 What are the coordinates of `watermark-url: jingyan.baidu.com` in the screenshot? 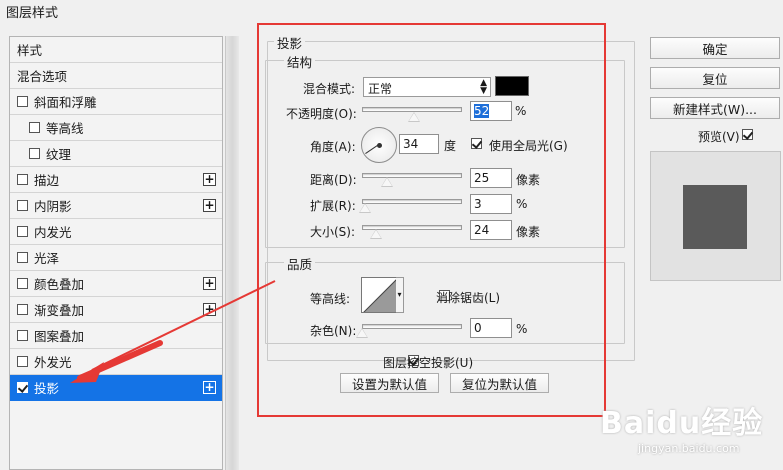 It's located at (689, 448).